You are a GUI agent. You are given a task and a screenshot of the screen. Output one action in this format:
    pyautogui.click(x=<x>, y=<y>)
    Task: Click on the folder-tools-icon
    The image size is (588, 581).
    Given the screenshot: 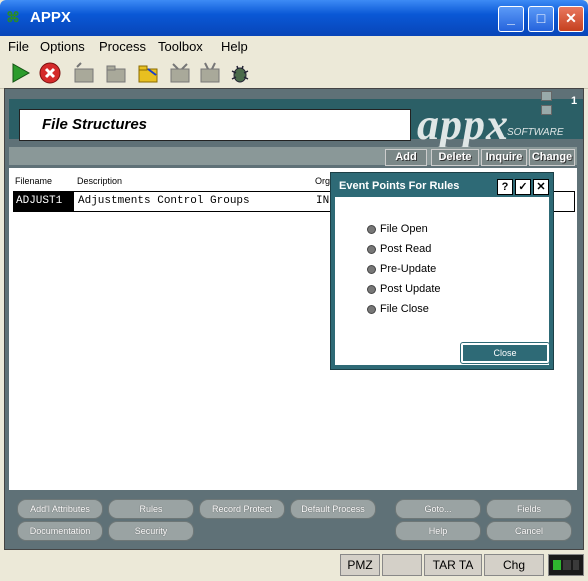 What is the action you would take?
    pyautogui.click(x=210, y=73)
    